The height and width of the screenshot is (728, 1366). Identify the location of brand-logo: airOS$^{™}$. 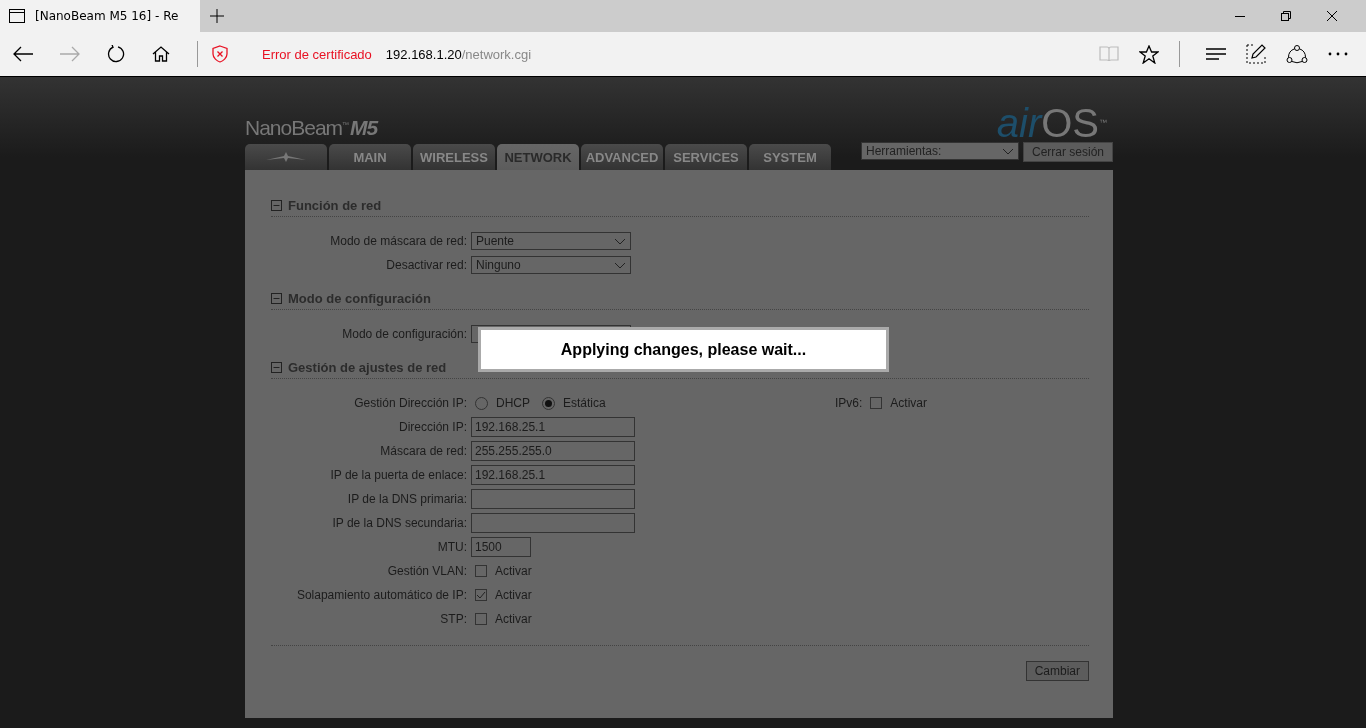
(1051, 123).